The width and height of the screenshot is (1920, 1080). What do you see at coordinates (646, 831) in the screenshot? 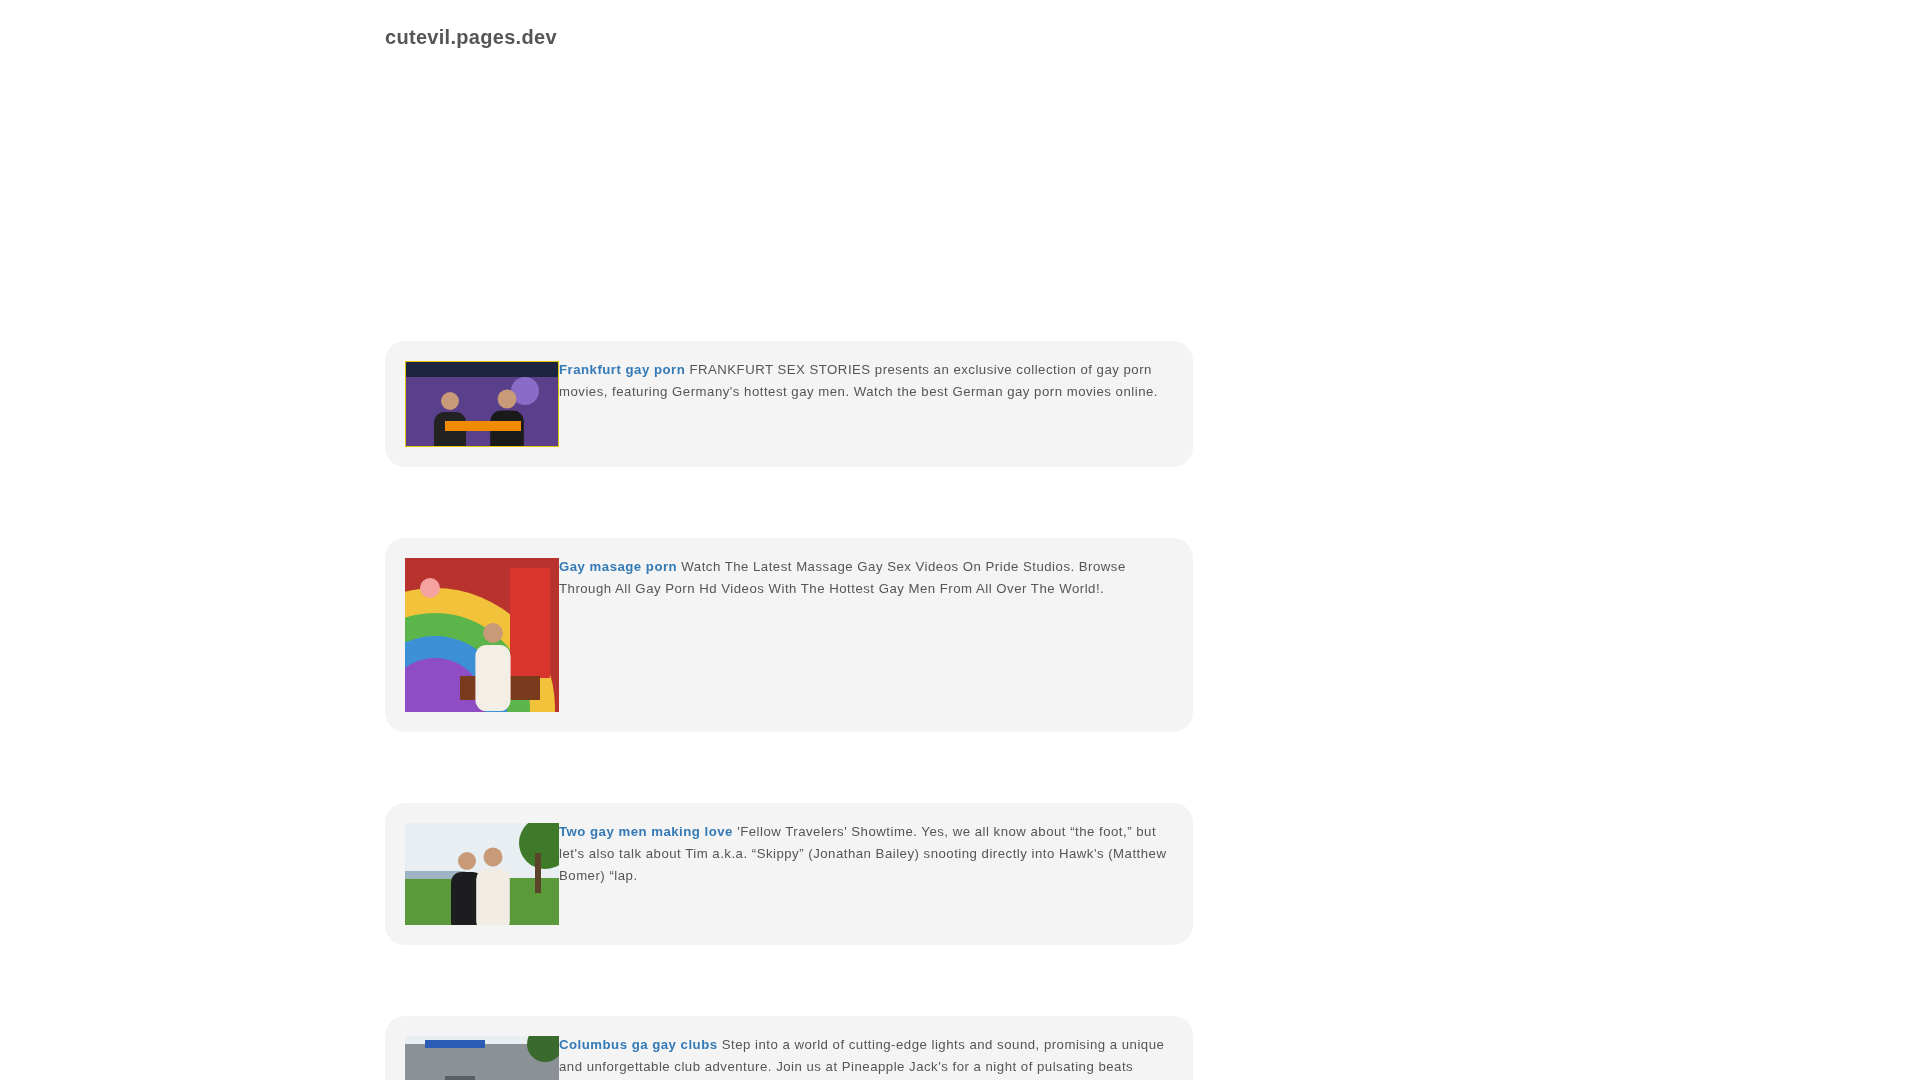
I see `post-link: Two gay men making love` at bounding box center [646, 831].